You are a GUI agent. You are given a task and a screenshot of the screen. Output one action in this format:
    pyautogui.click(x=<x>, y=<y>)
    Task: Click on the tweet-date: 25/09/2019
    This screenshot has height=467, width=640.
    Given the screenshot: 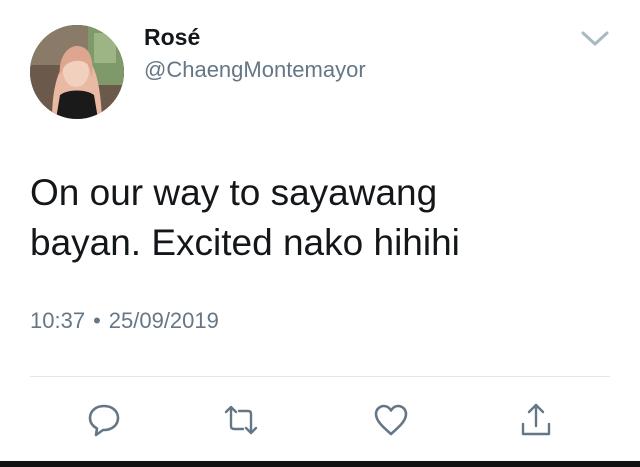 What is the action you would take?
    pyautogui.click(x=163, y=320)
    